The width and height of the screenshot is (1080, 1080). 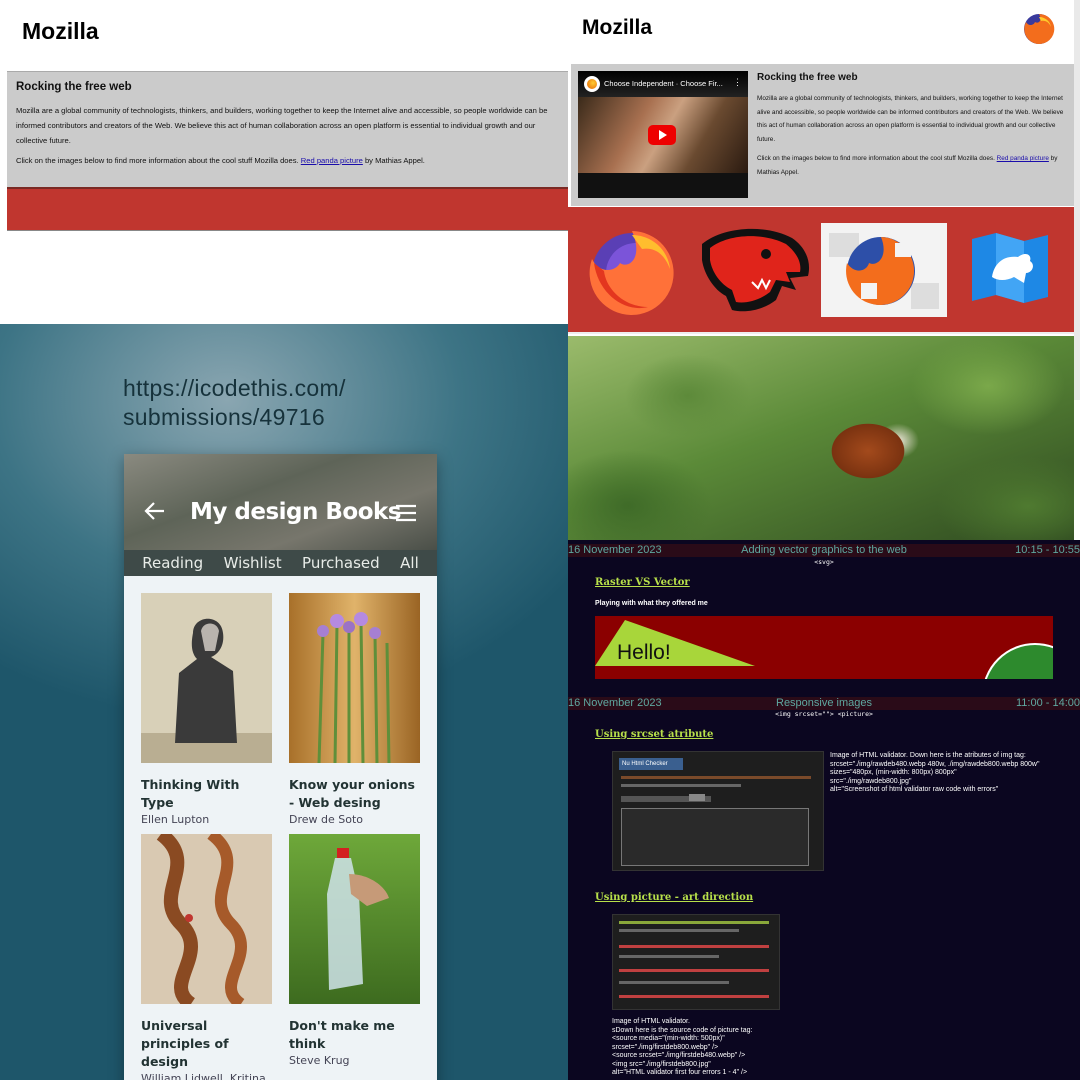 I want to click on app-title: My design Books, so click(x=296, y=512).